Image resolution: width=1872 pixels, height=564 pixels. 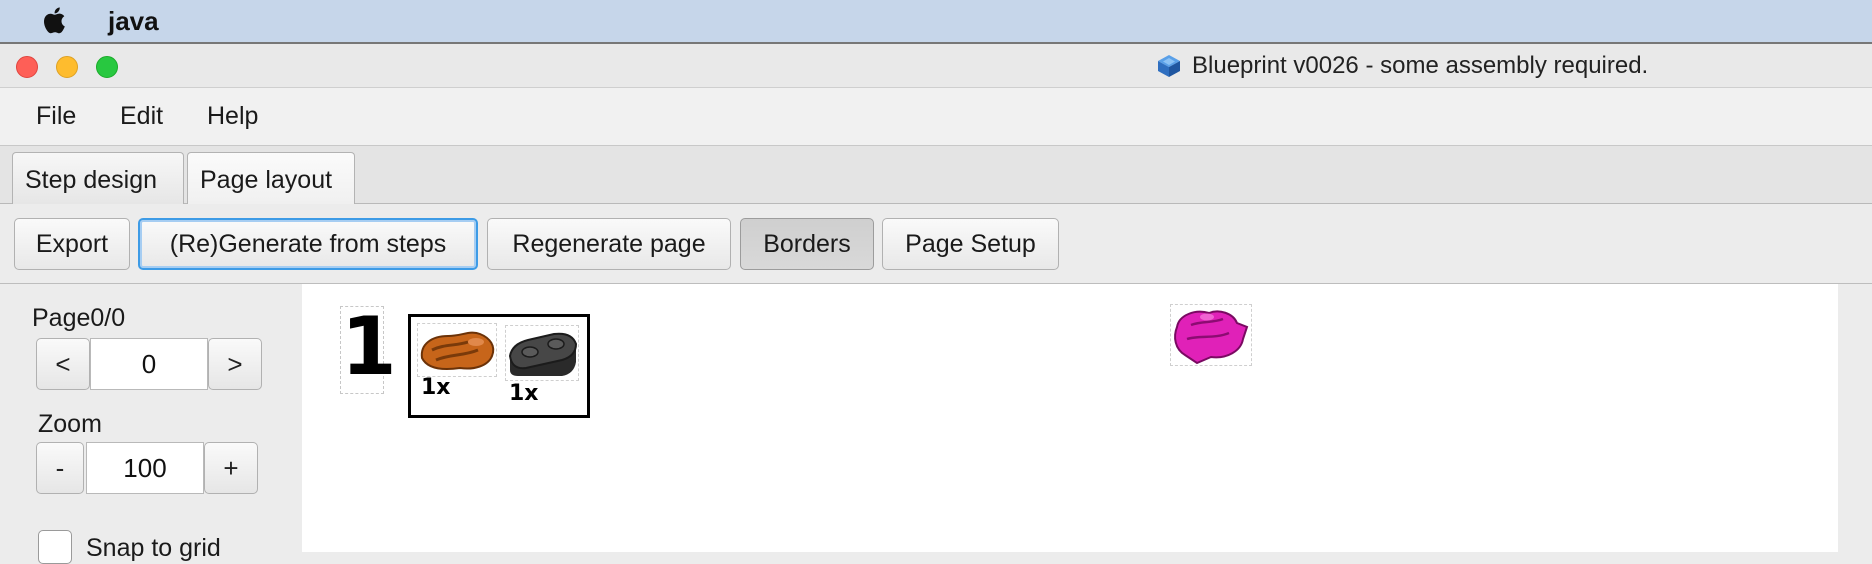 What do you see at coordinates (368, 350) in the screenshot?
I see `step-number-label: 1` at bounding box center [368, 350].